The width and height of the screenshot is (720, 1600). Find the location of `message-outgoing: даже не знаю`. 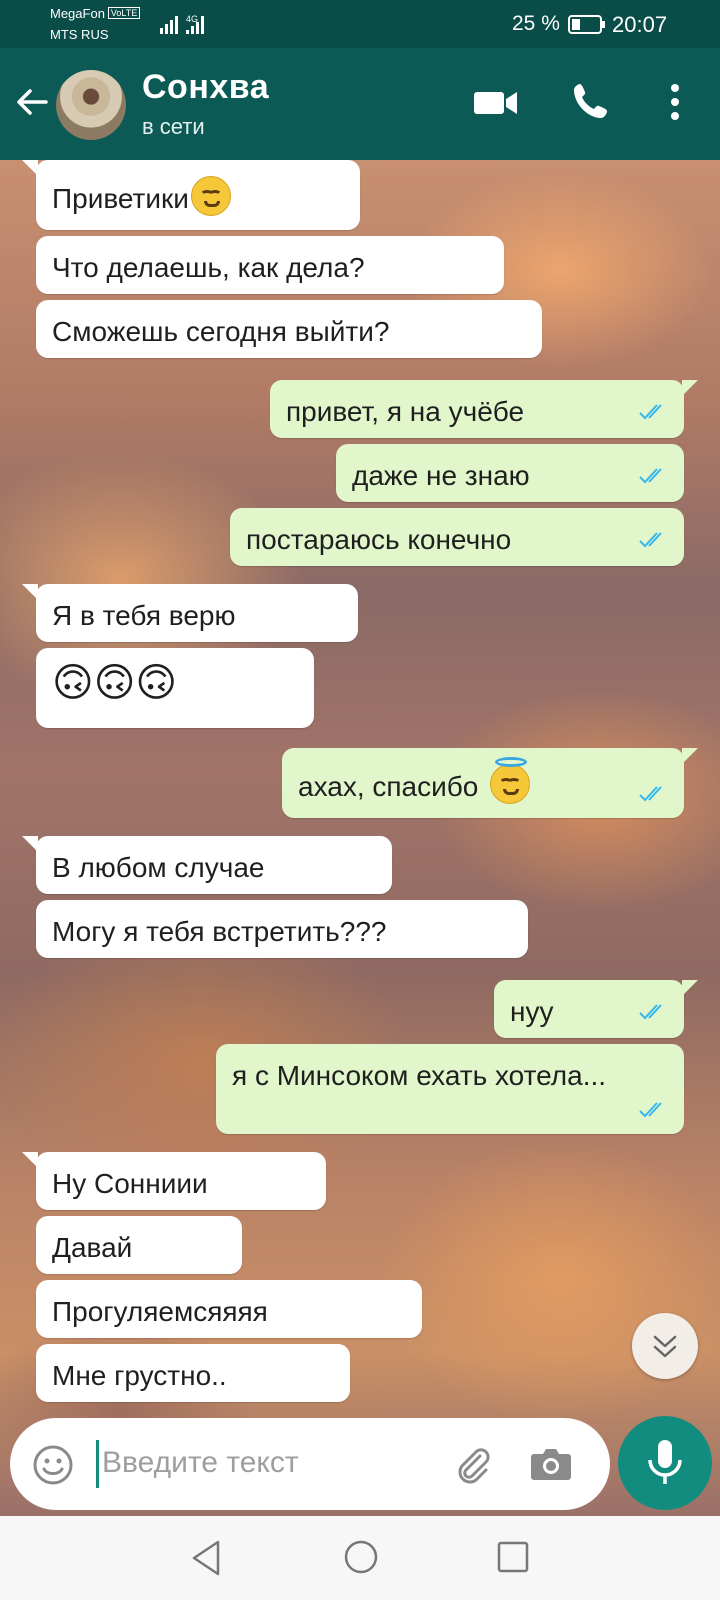

message-outgoing: даже не знаю is located at coordinates (510, 473).